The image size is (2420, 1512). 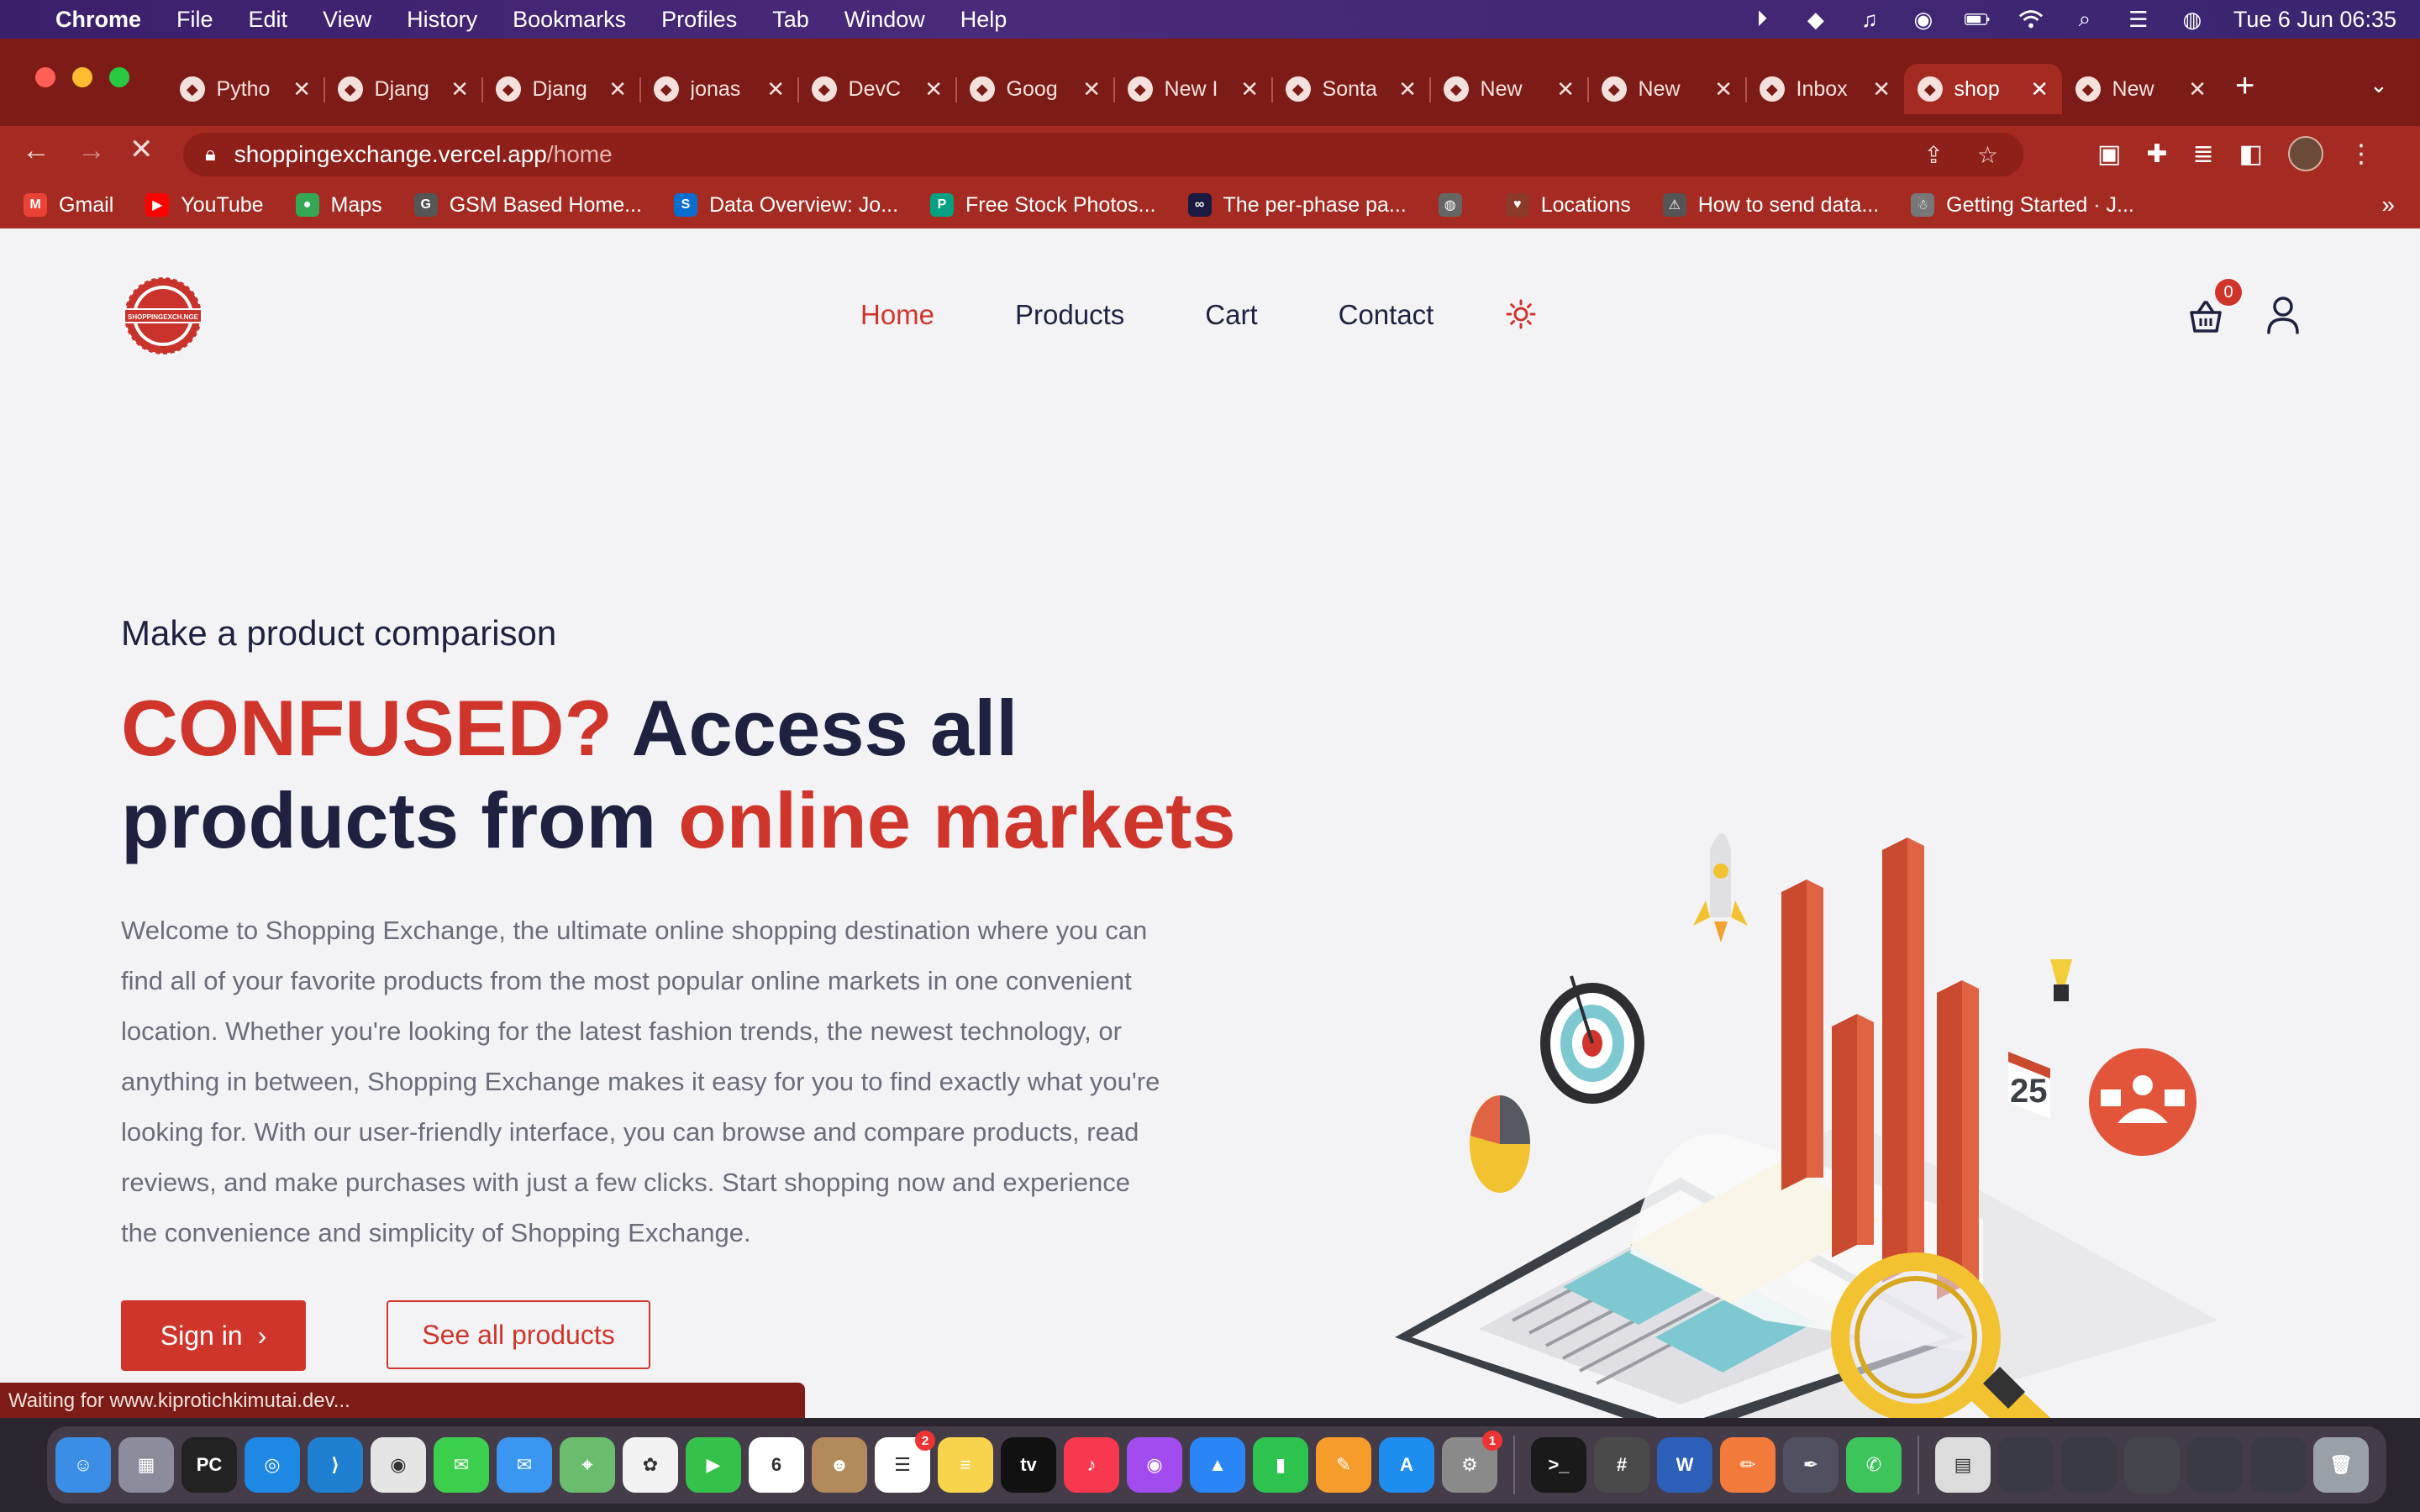 What do you see at coordinates (1509, 89) in the screenshot?
I see `tab-8: ◆ New ✕` at bounding box center [1509, 89].